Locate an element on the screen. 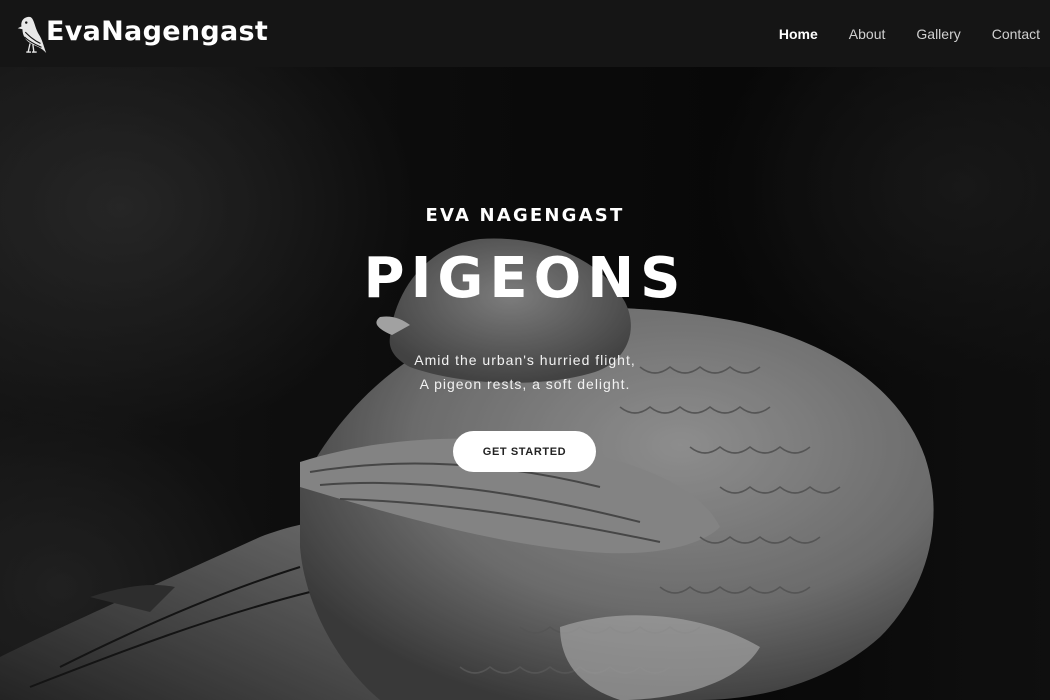 The width and height of the screenshot is (1050, 700). hero-kicker: EVA NAGENGAST is located at coordinates (525, 215).